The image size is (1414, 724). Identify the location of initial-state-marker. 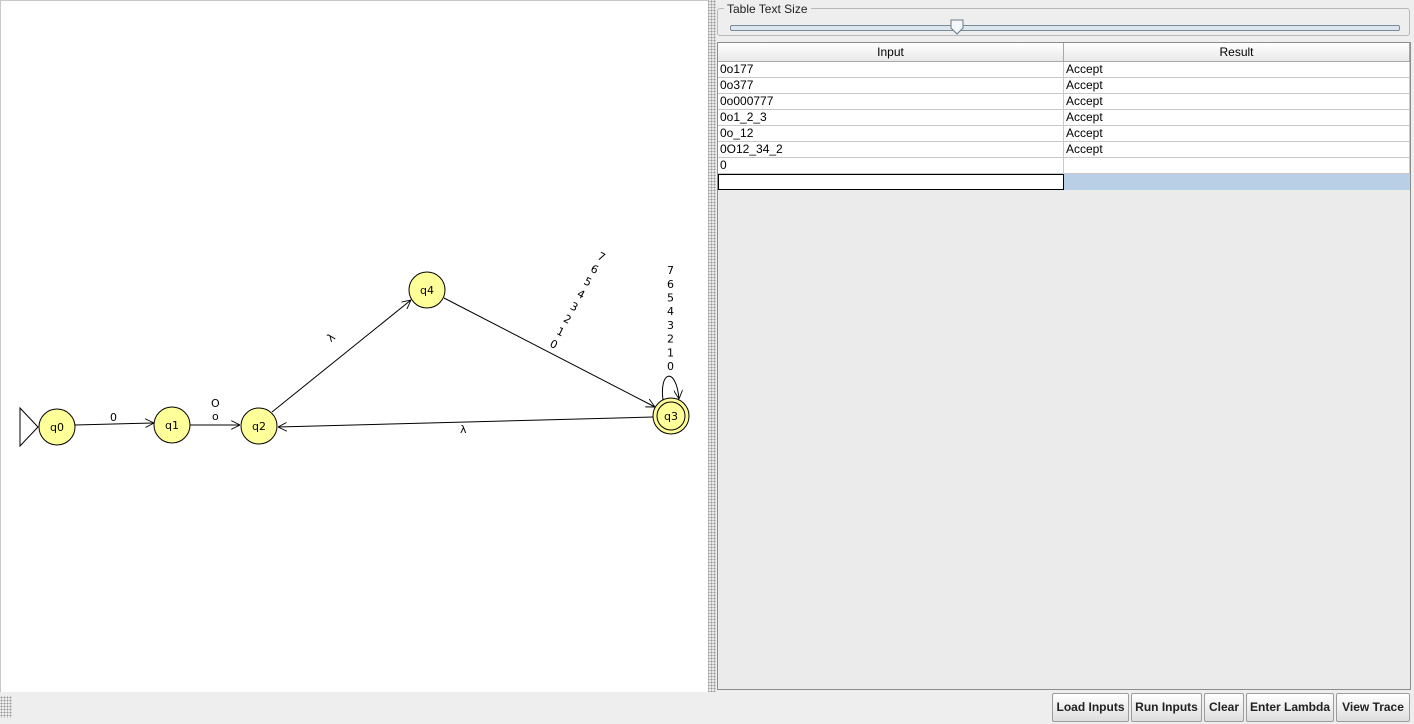
(29, 427).